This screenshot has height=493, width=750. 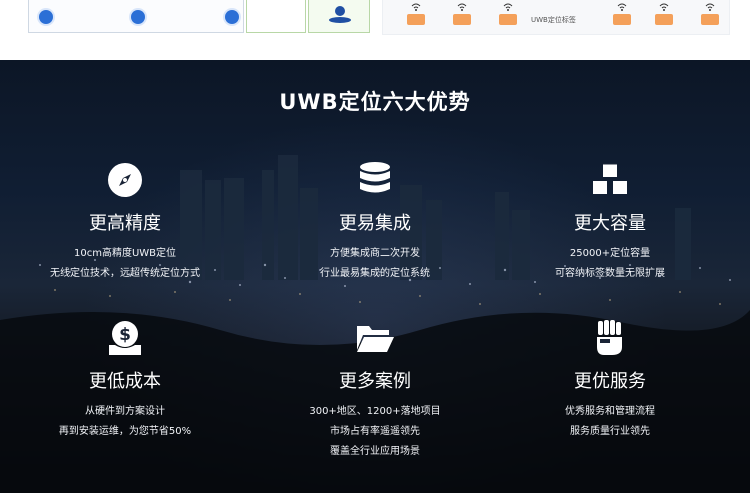 I want to click on feature-capacity: 更大容量 25000+定位容量 可容纳标签数量无限扩展, so click(x=610, y=222).